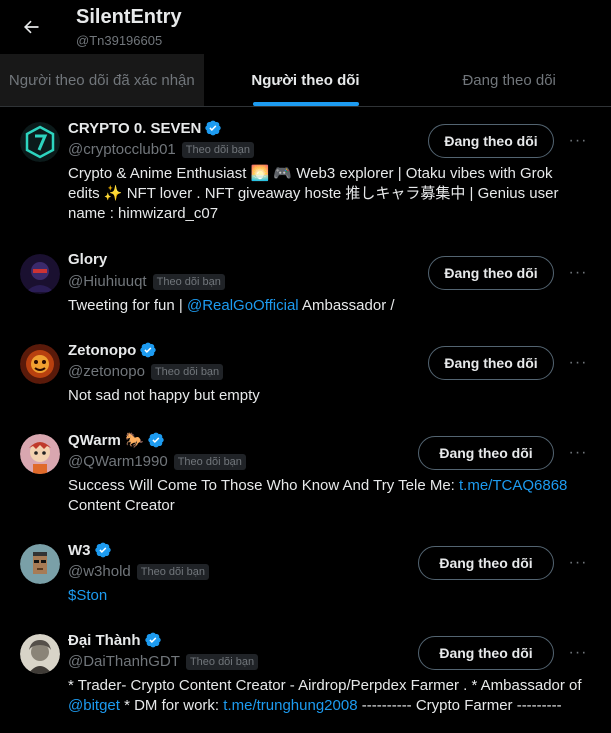 This screenshot has width=611, height=733. What do you see at coordinates (106, 440) in the screenshot?
I see `user-display-name: QWarm 🐎` at bounding box center [106, 440].